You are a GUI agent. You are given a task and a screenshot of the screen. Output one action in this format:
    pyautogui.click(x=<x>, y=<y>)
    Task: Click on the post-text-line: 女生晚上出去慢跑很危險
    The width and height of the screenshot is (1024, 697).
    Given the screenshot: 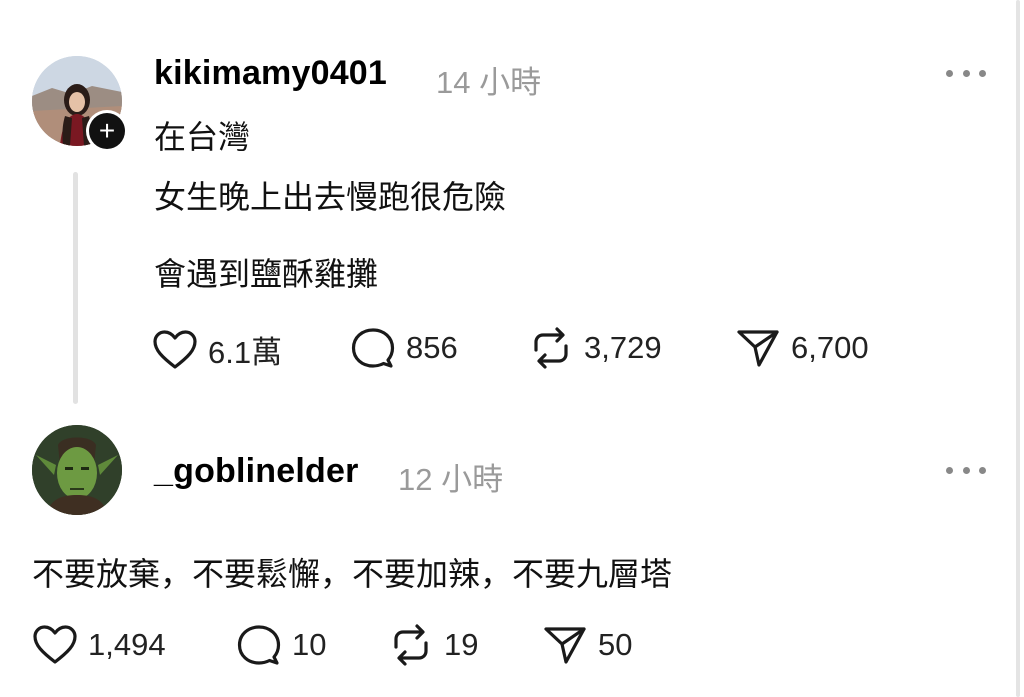 What is the action you would take?
    pyautogui.click(x=330, y=197)
    